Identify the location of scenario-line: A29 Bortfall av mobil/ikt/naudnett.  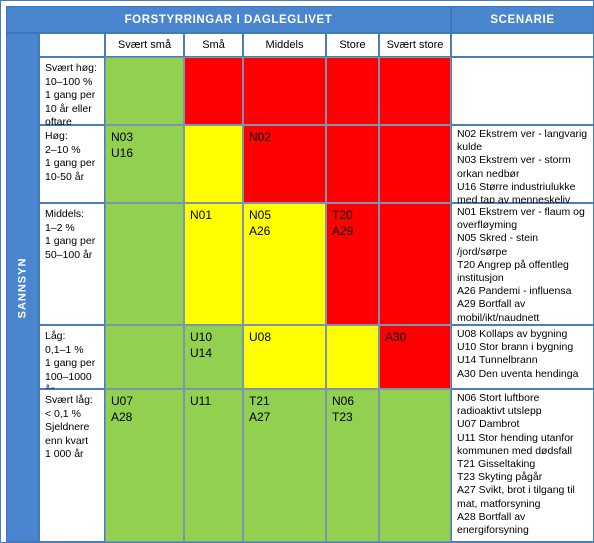
(498, 311).